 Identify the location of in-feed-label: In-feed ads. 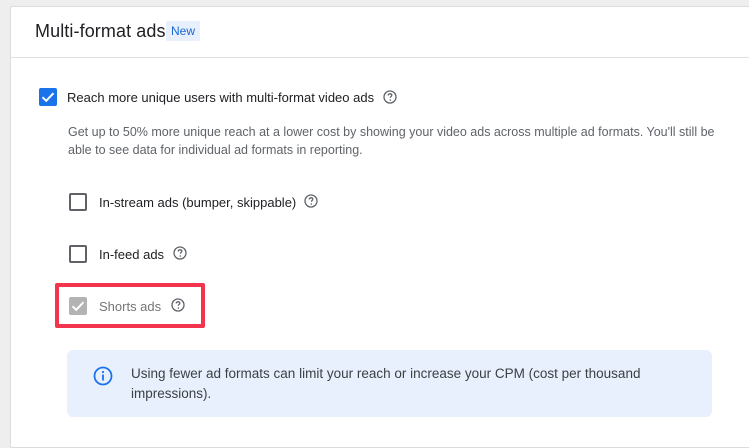
(131, 254).